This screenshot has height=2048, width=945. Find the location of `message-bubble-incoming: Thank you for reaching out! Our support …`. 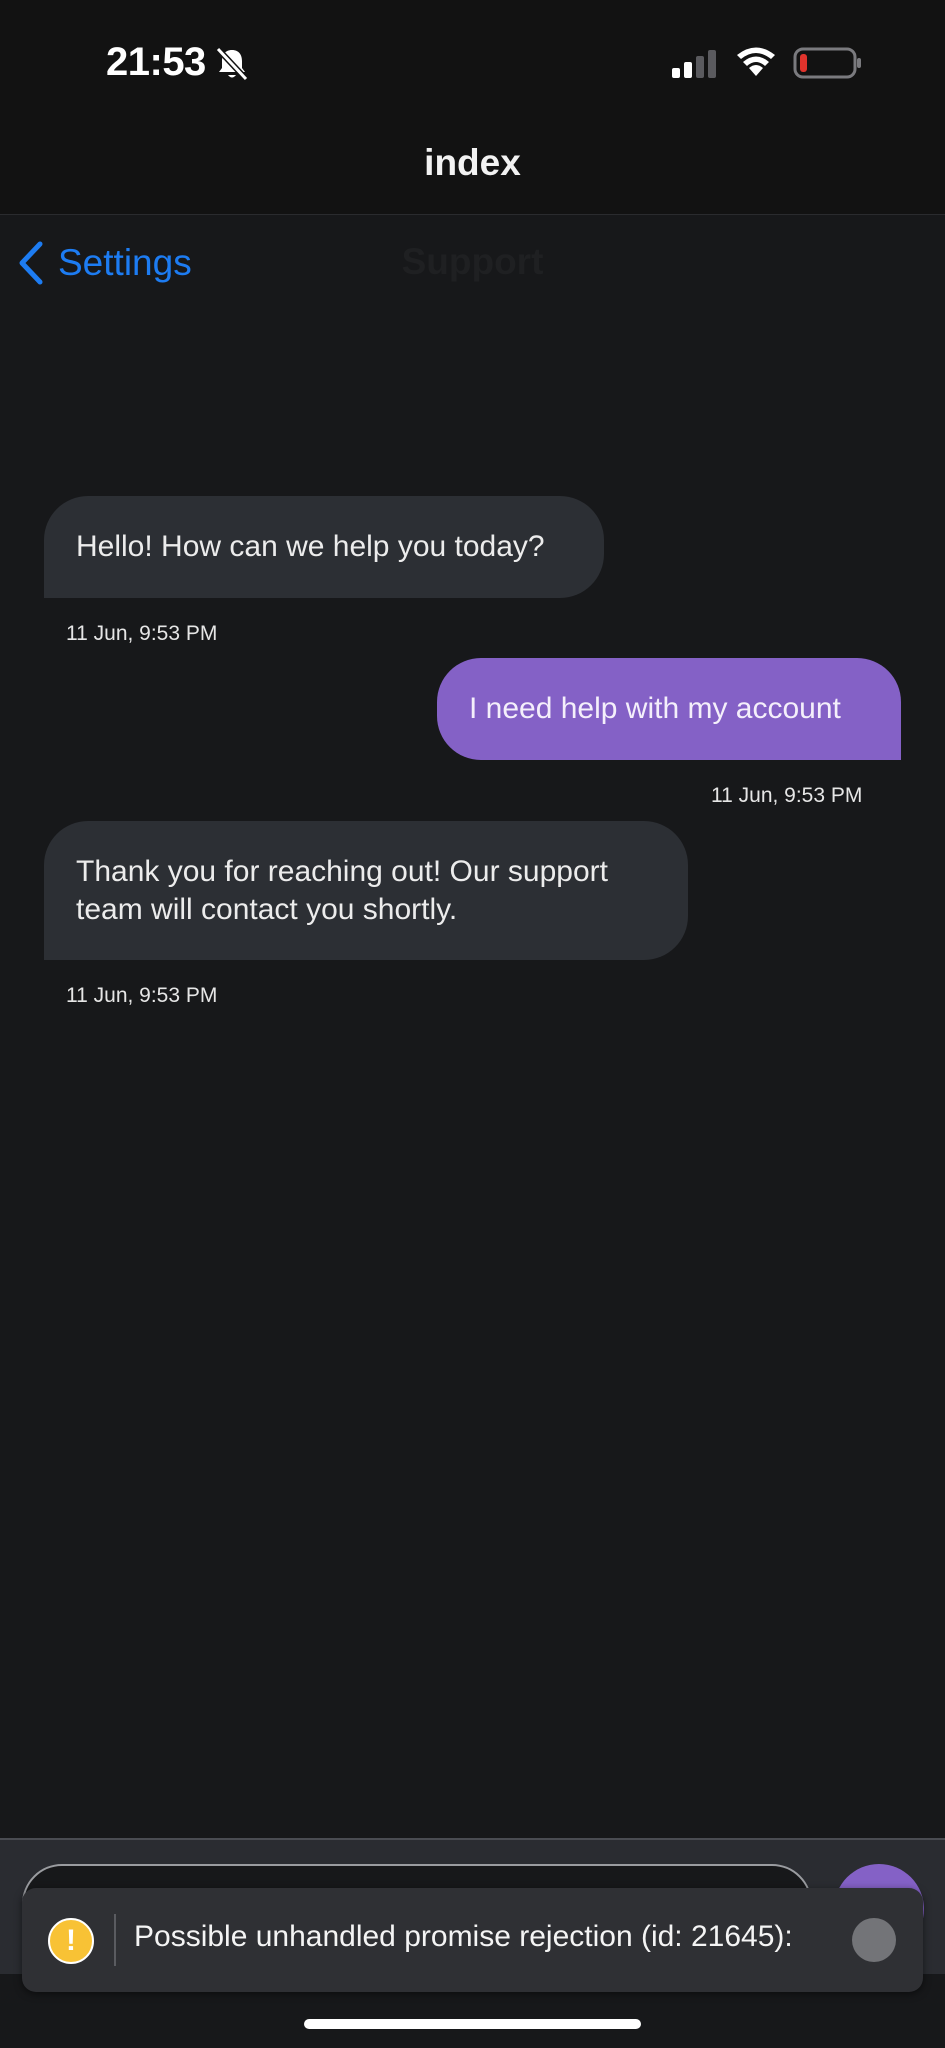

message-bubble-incoming: Thank you for reaching out! Our support … is located at coordinates (366, 890).